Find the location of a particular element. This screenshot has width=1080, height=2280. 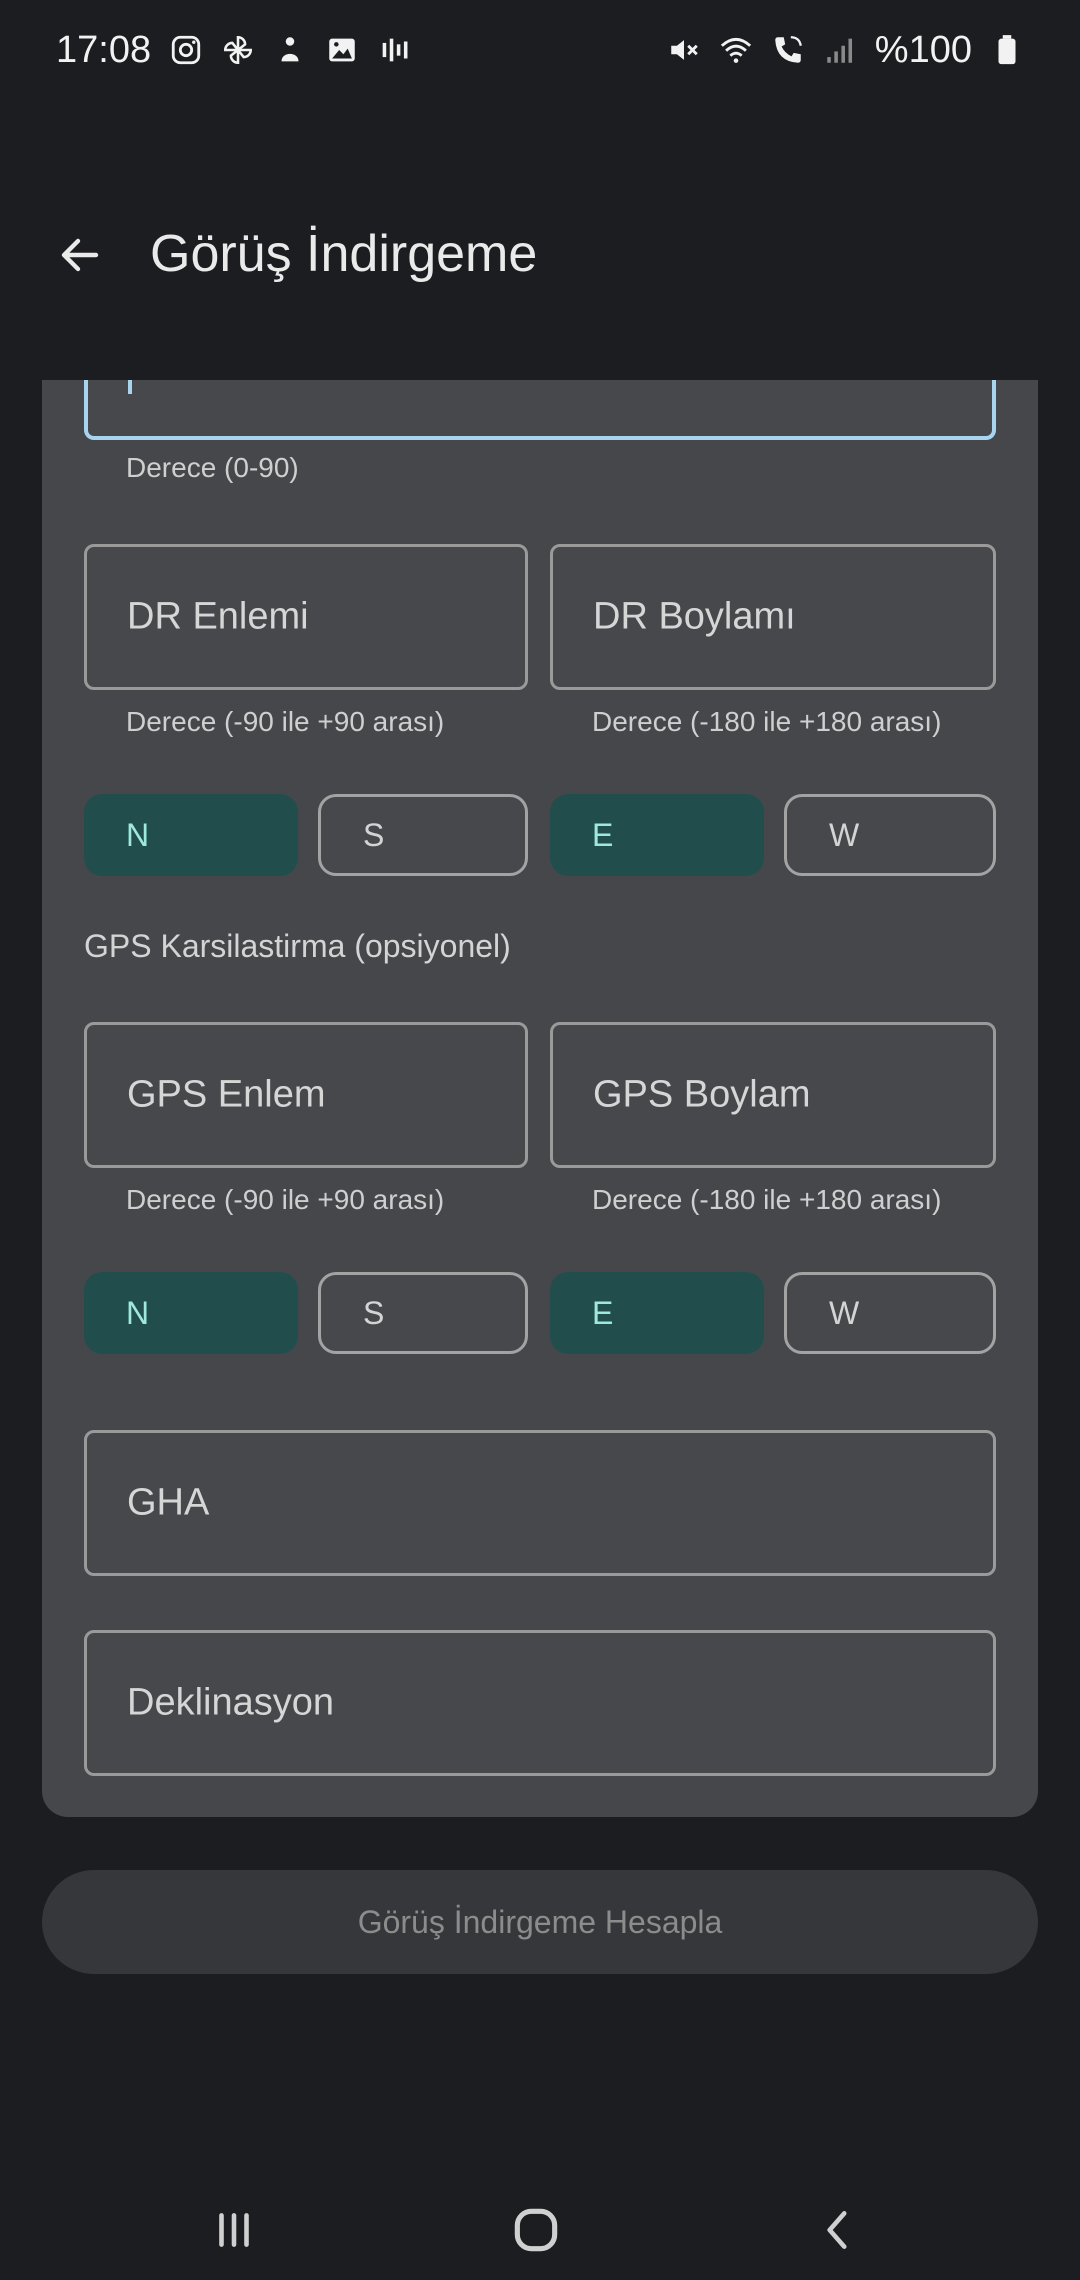

status-left: 17:08 is located at coordinates (233, 50).